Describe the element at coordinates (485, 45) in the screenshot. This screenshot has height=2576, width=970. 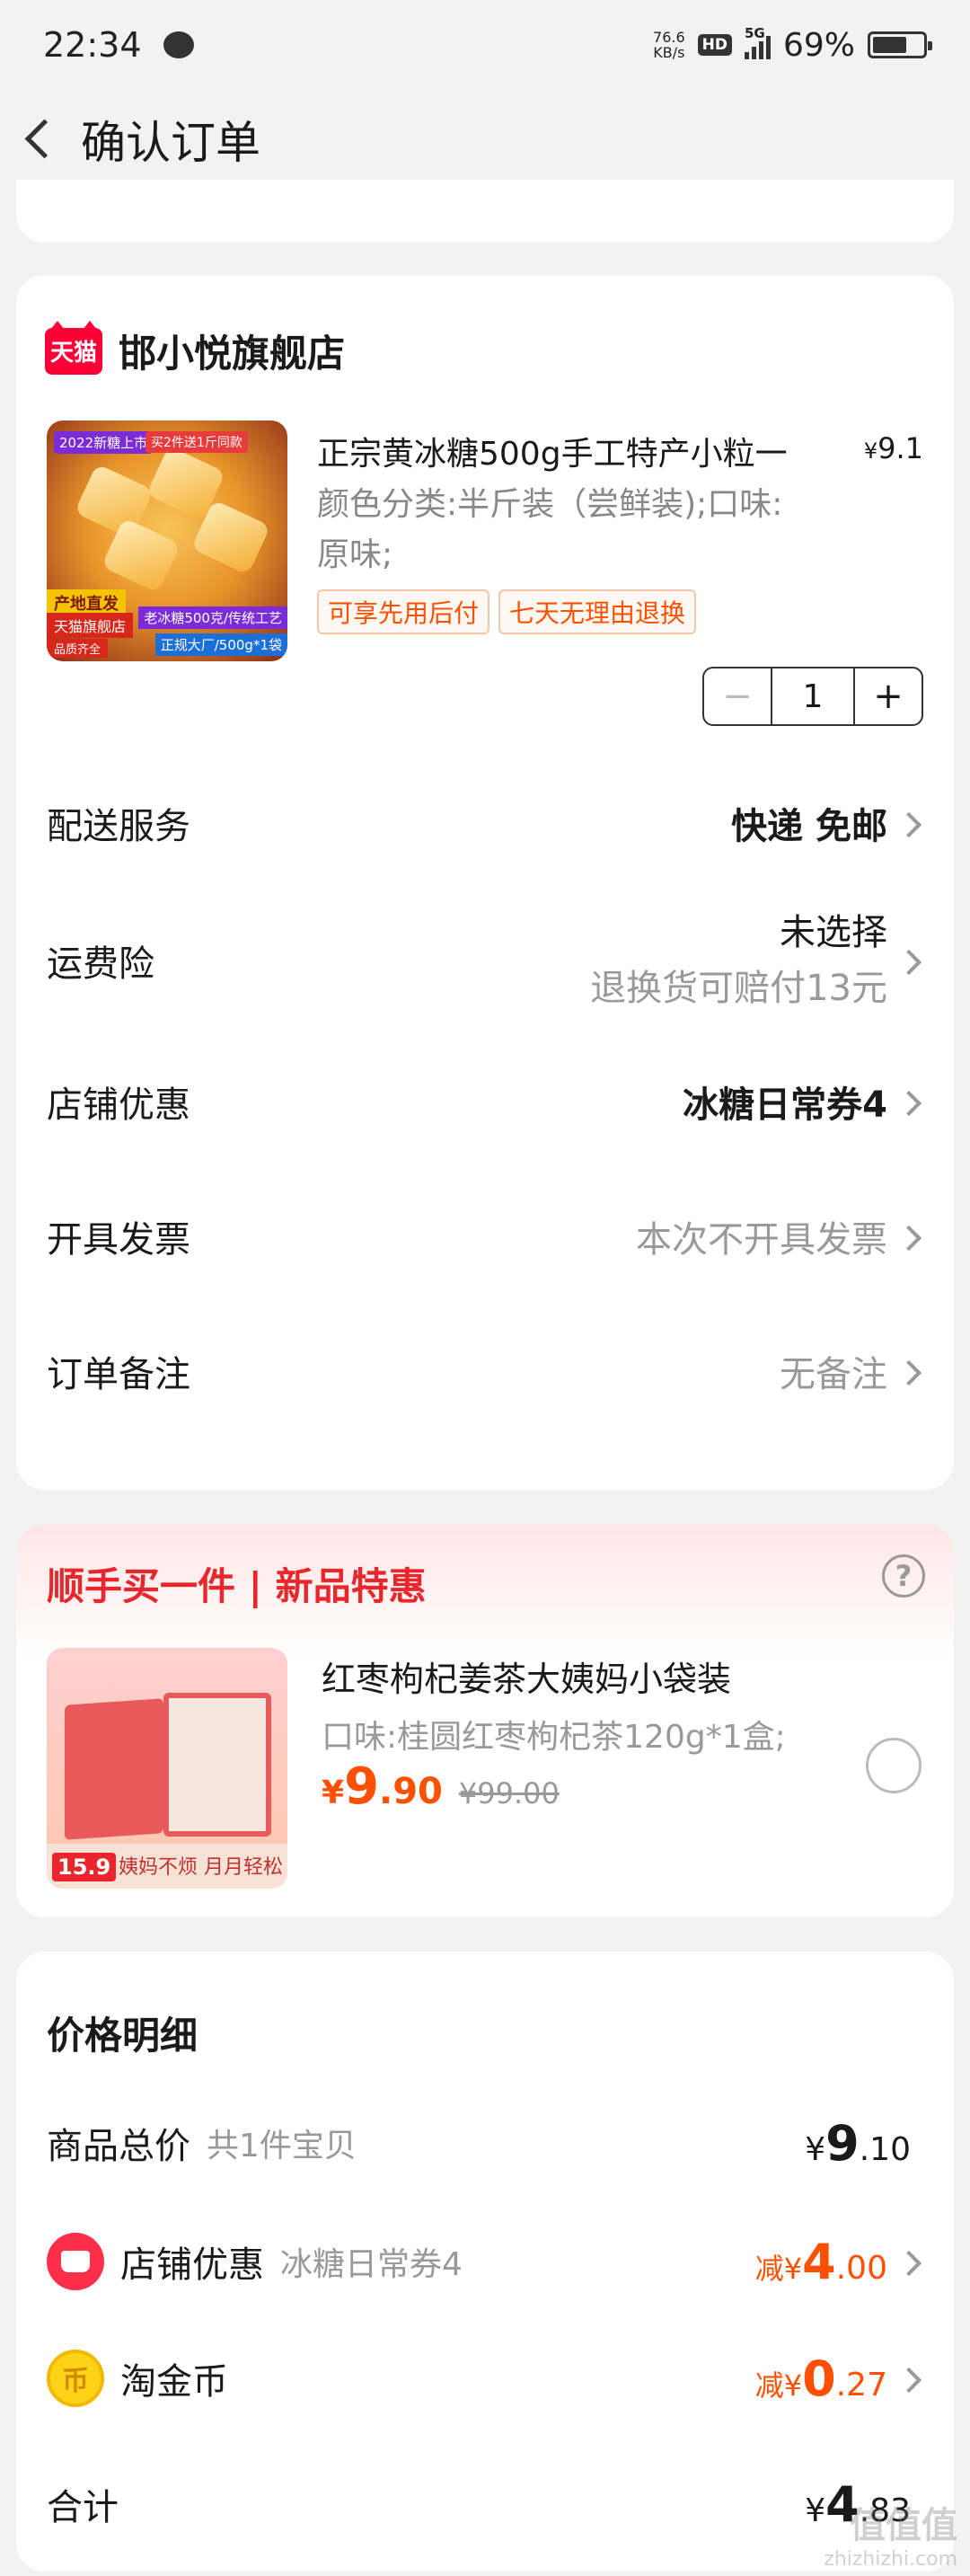
I see `status-bar: 22:34 76.6 KB/s HD 5G 69%` at that location.